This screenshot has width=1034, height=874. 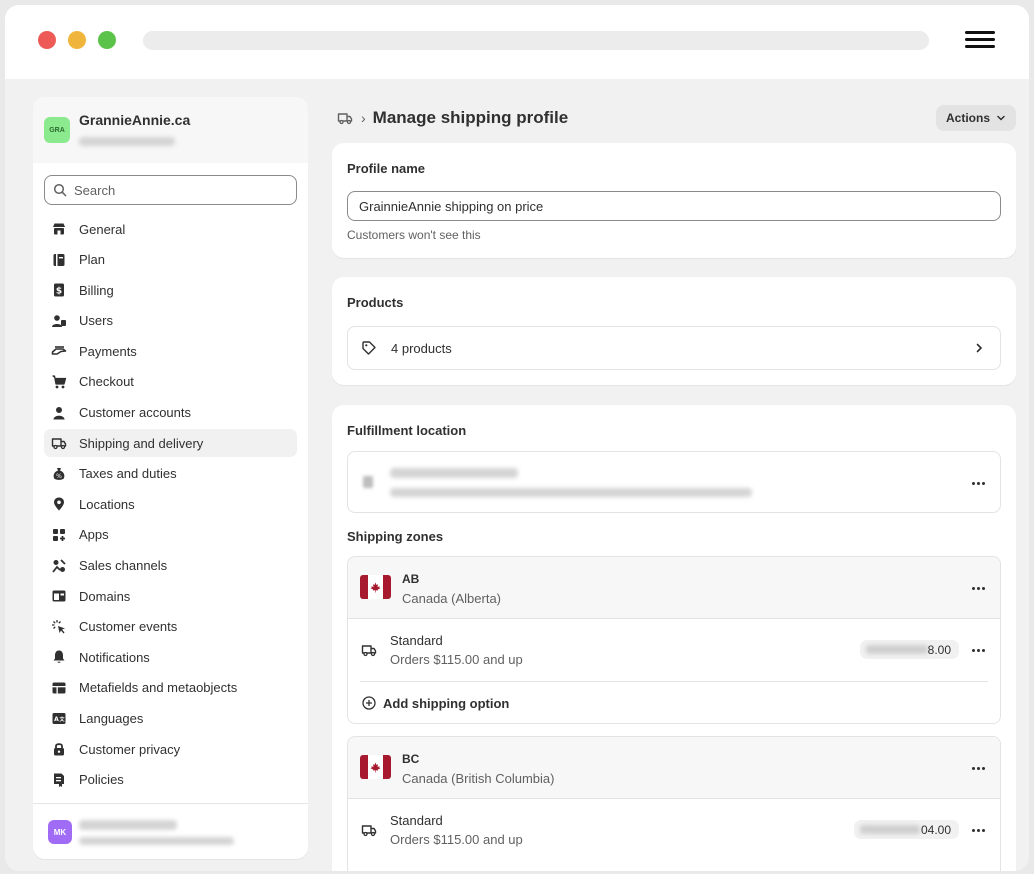 I want to click on sidebar-item-plan: Plan, so click(x=170, y=260).